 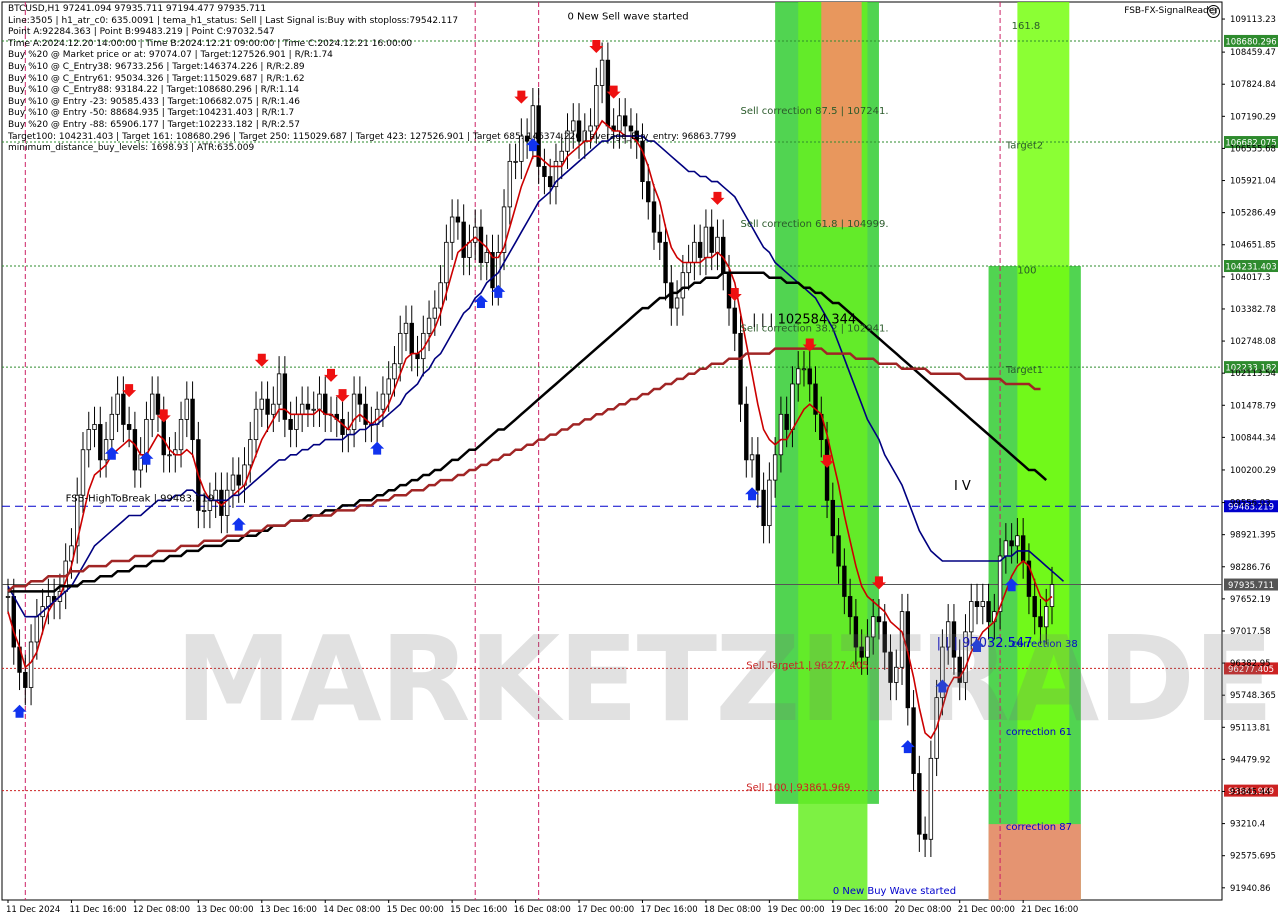 I want to click on x-tick-label: 16 Dec 08:00, so click(x=542, y=910).